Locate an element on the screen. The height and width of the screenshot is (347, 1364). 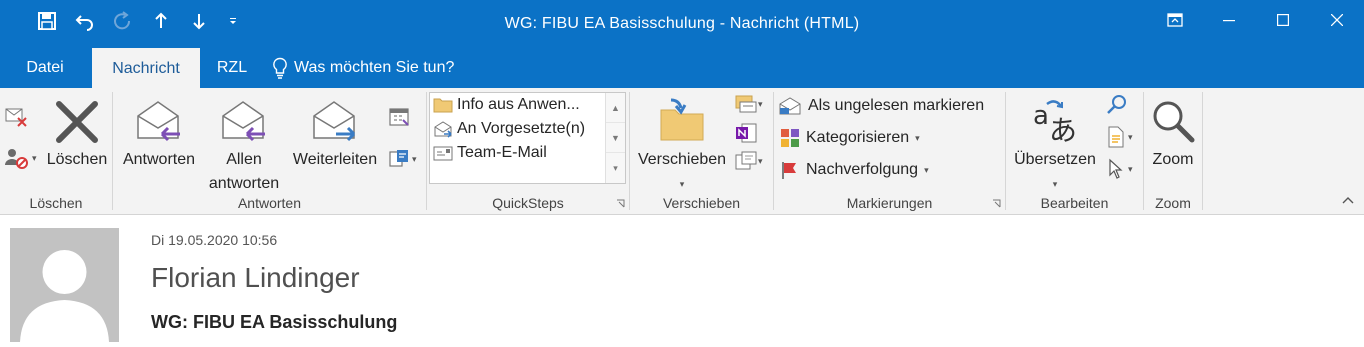
translate-caret: ▾ is located at coordinates (1055, 184).